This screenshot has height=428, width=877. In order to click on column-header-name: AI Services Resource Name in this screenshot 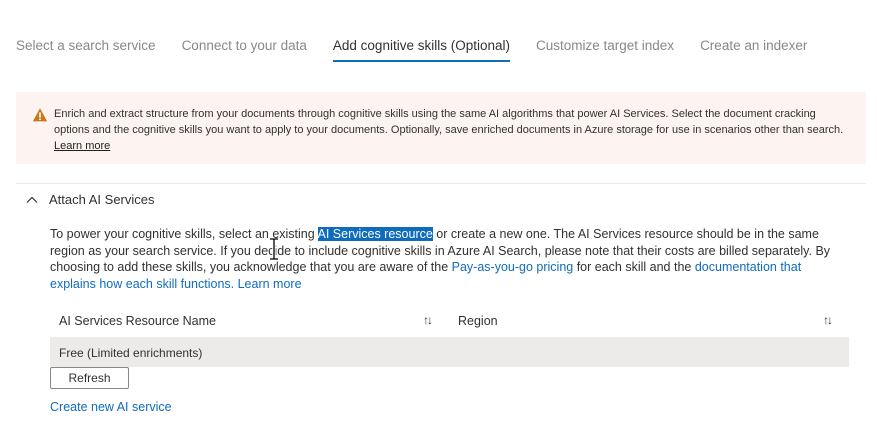, I will do `click(137, 321)`.